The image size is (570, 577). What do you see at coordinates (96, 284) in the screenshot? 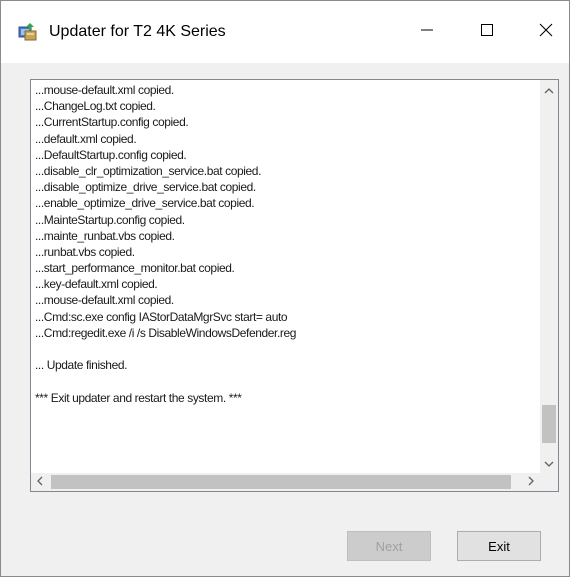
I see `log-line: ...key-default.xml copied.` at bounding box center [96, 284].